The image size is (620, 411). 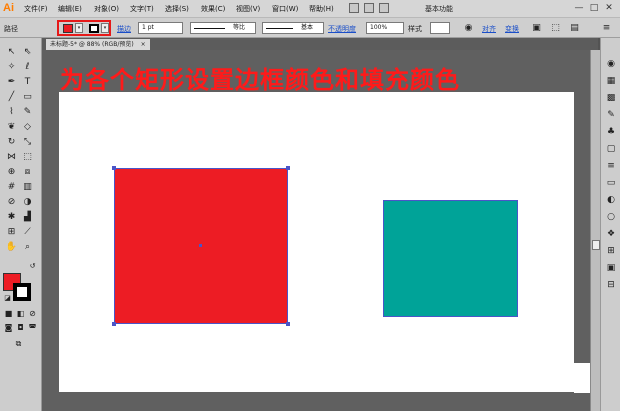 What do you see at coordinates (611, 285) in the screenshot?
I see `align-panel-icon: ⊟` at bounding box center [611, 285].